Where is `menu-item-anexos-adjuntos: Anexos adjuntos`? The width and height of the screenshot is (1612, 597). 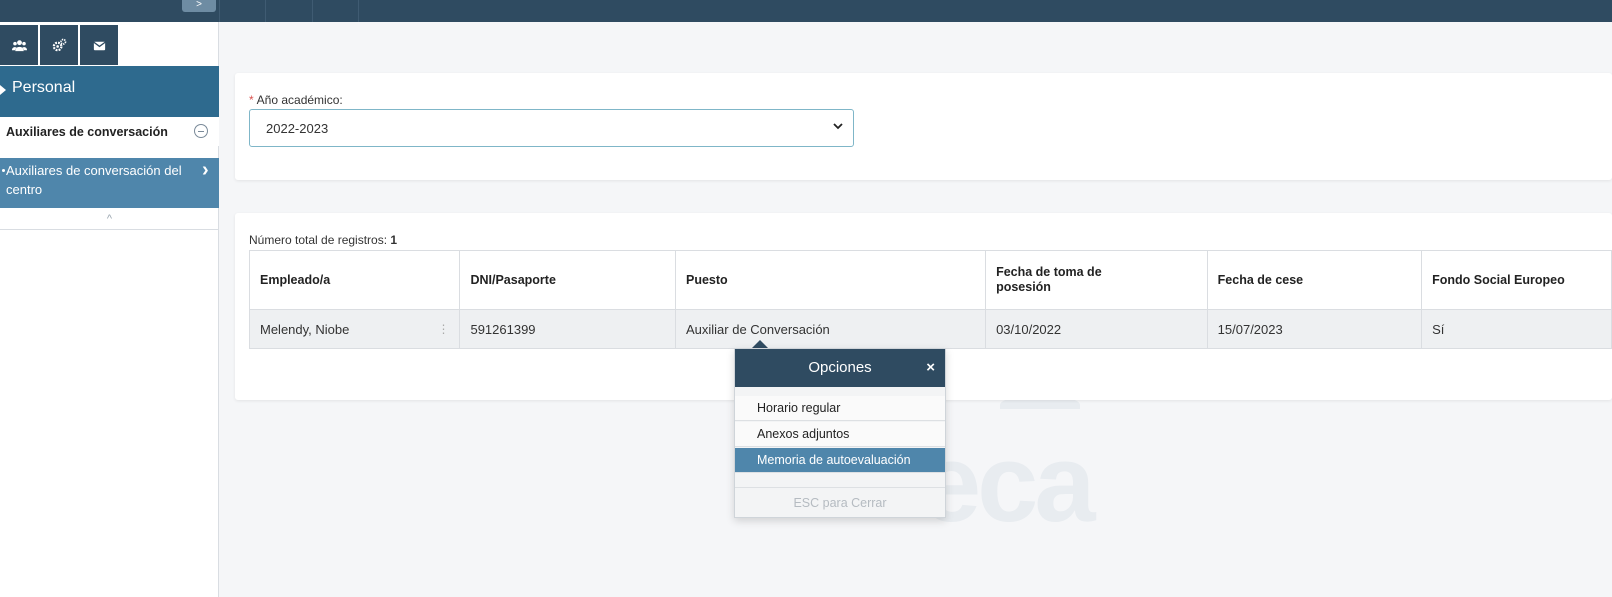
menu-item-anexos-adjuntos: Anexos adjuntos is located at coordinates (840, 434).